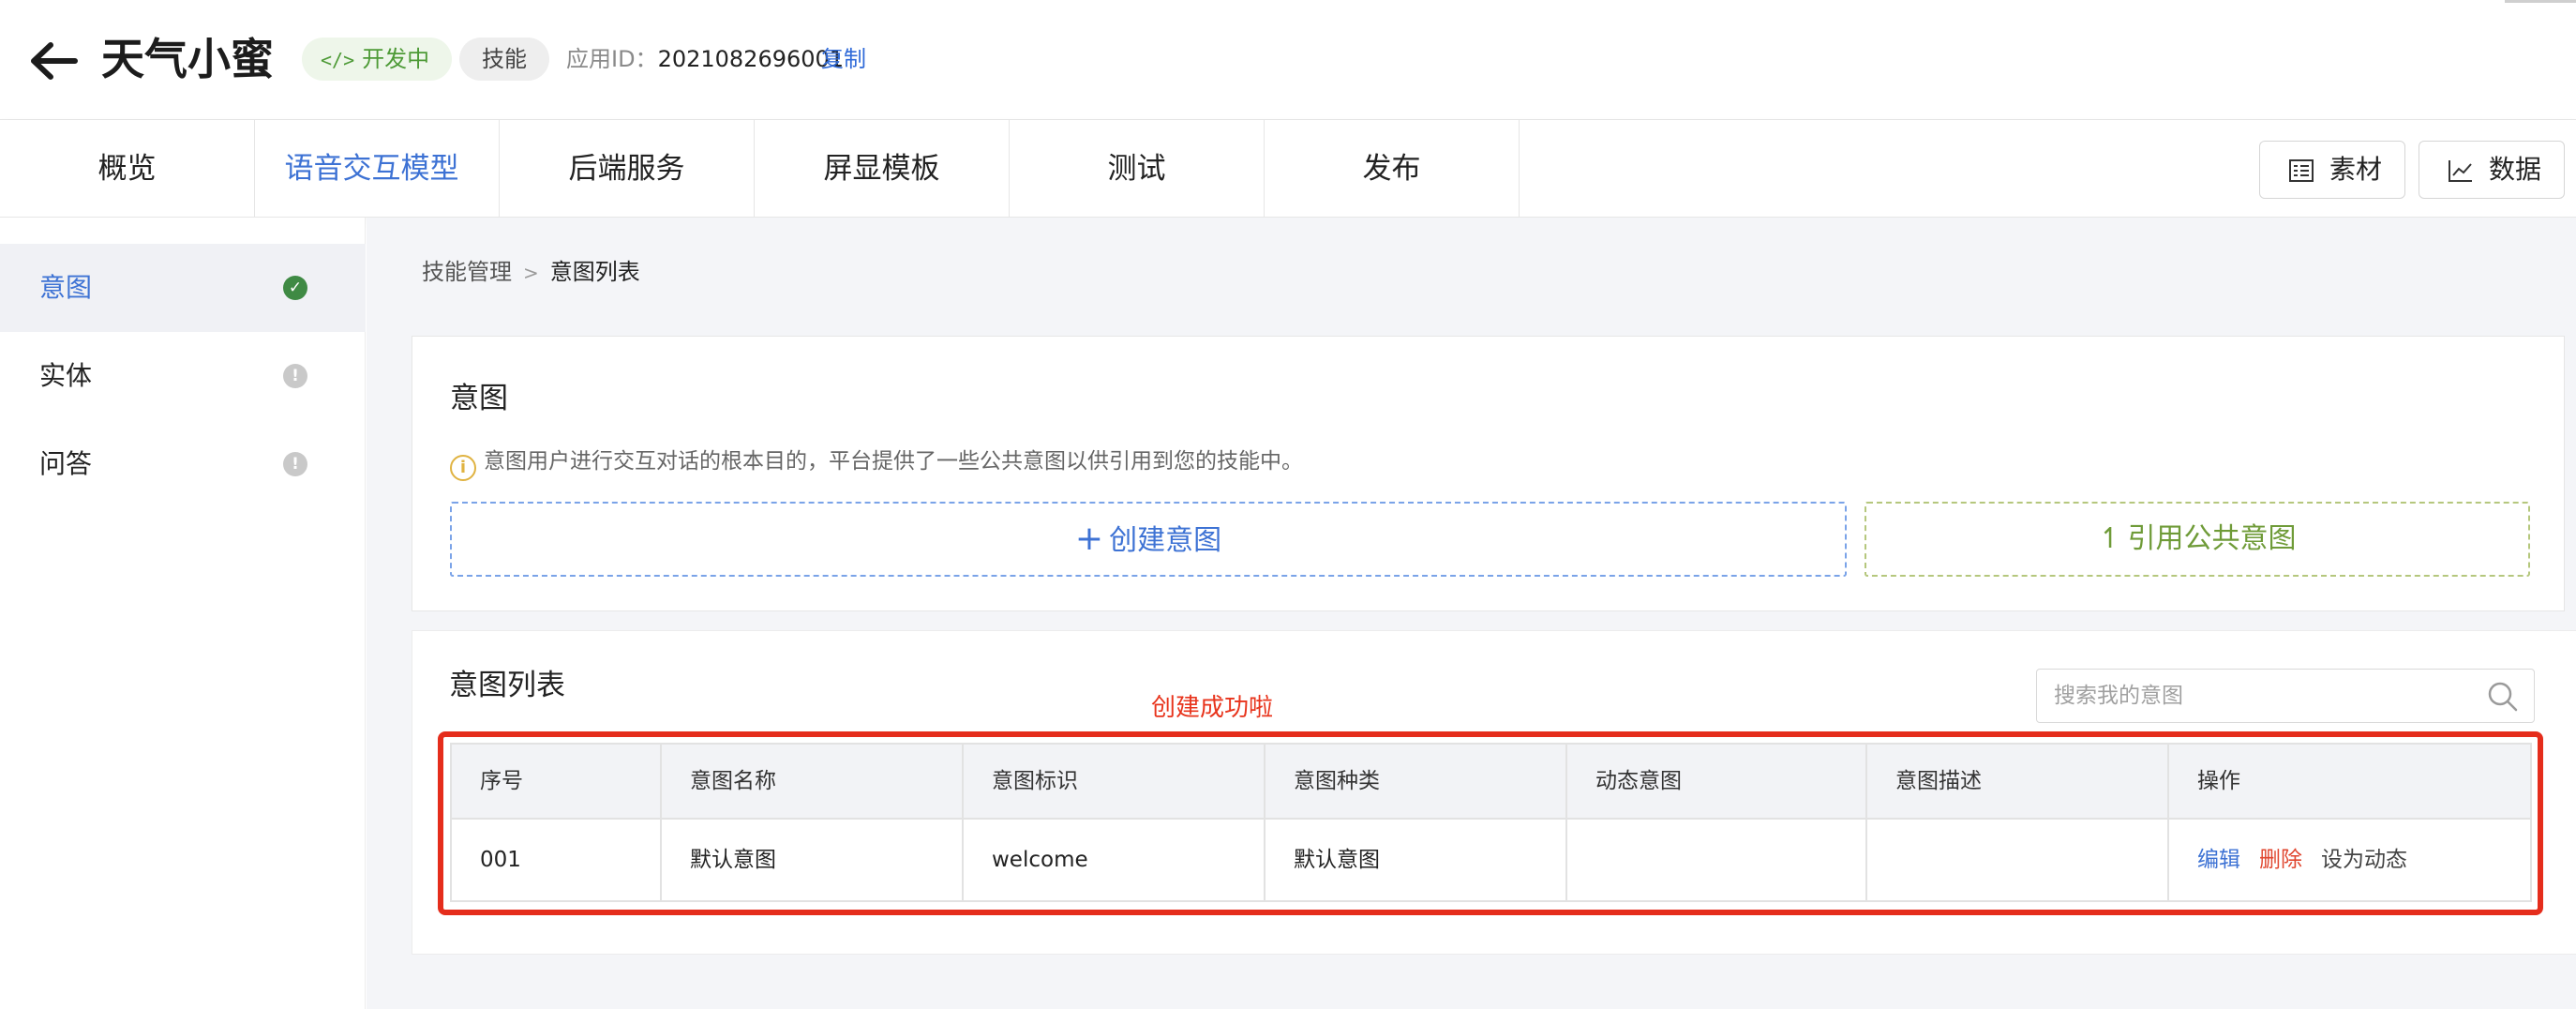 The width and height of the screenshot is (2576, 1009). I want to click on cell-actions: 编辑 删除 设为动态, so click(2350, 860).